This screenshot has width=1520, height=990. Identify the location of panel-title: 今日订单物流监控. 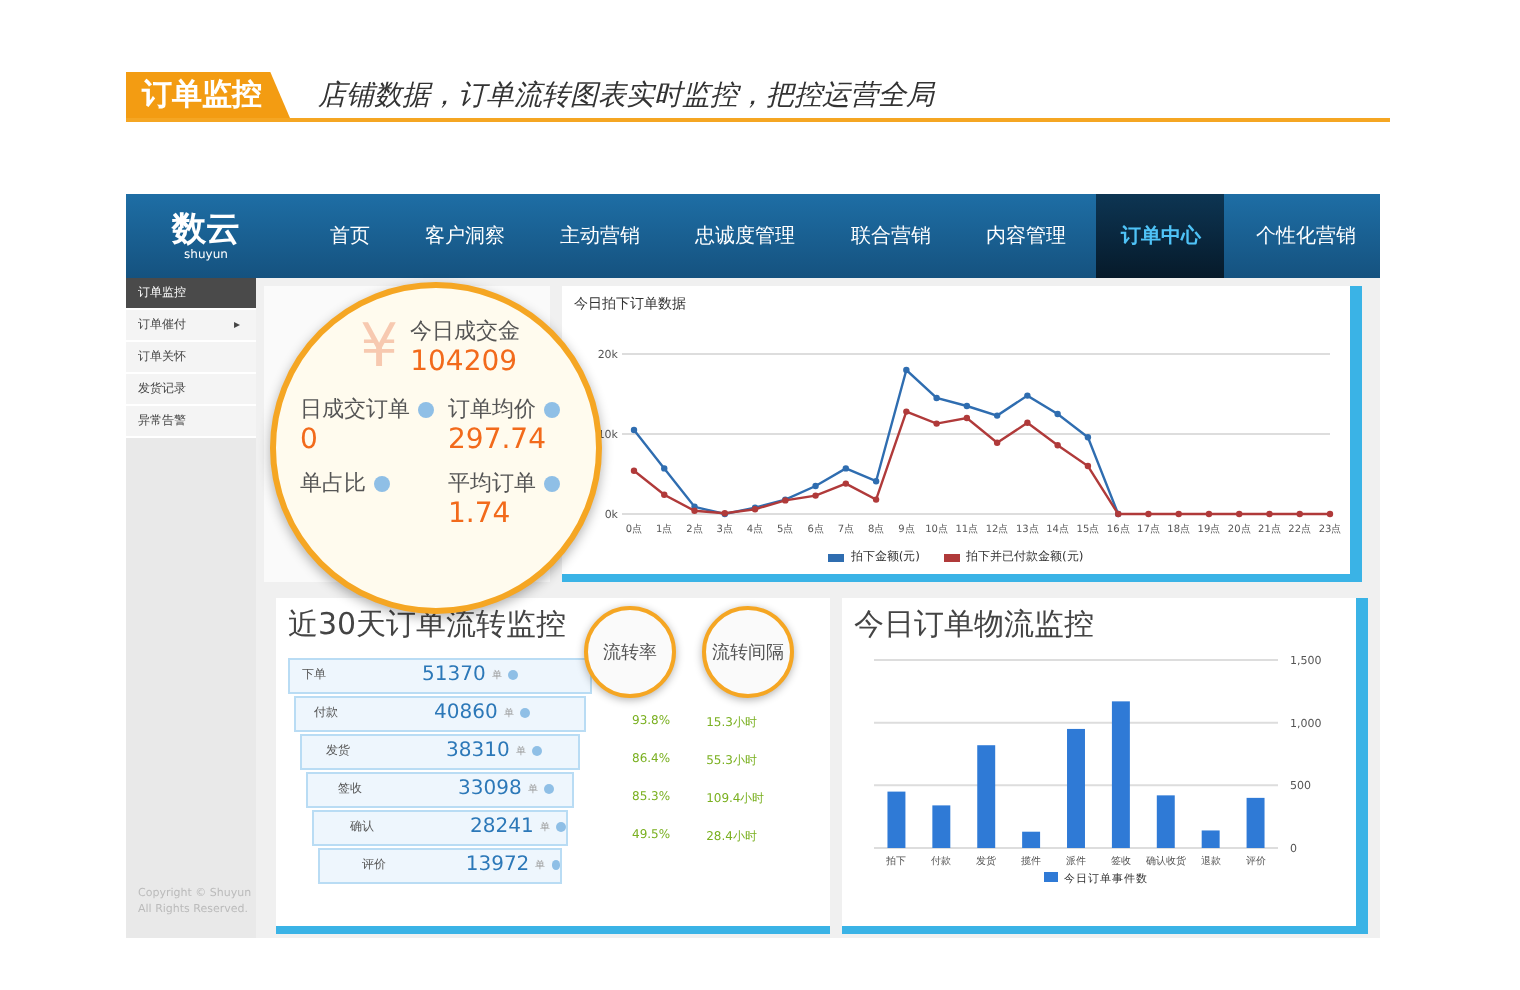
(975, 625).